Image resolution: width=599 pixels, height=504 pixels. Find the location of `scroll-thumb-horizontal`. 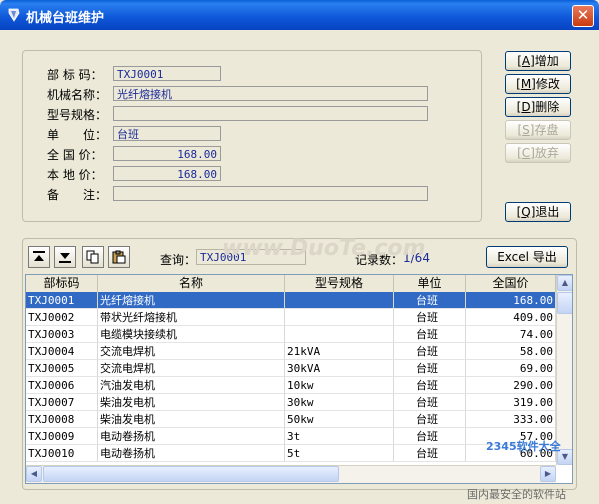

scroll-thumb-horizontal is located at coordinates (191, 474).